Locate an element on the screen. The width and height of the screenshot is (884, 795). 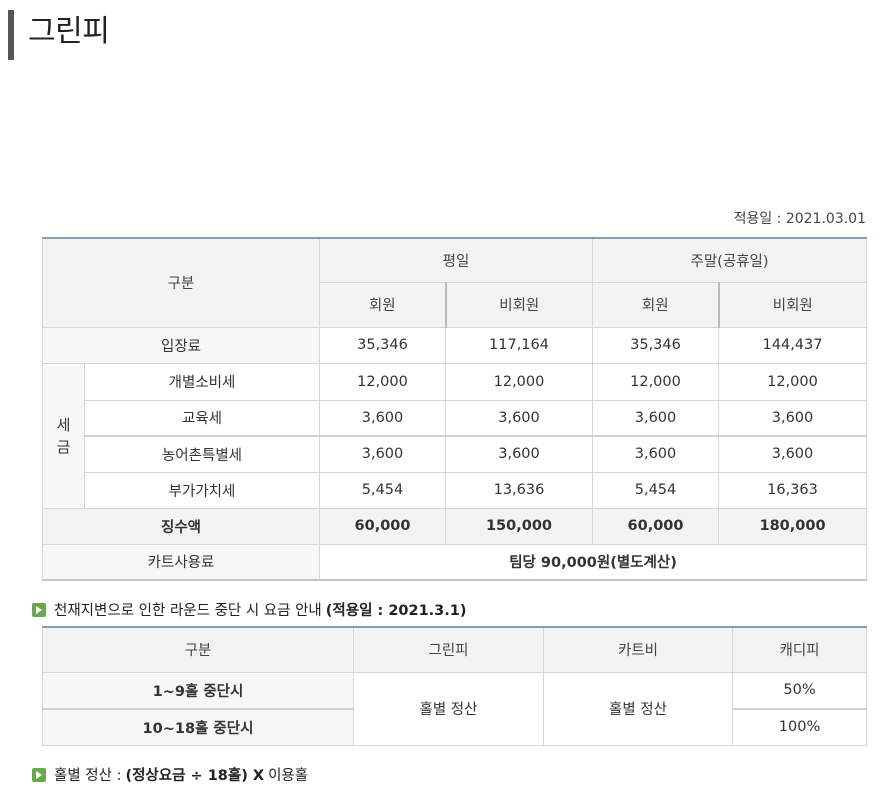
row-label: 입장료 is located at coordinates (181, 345).